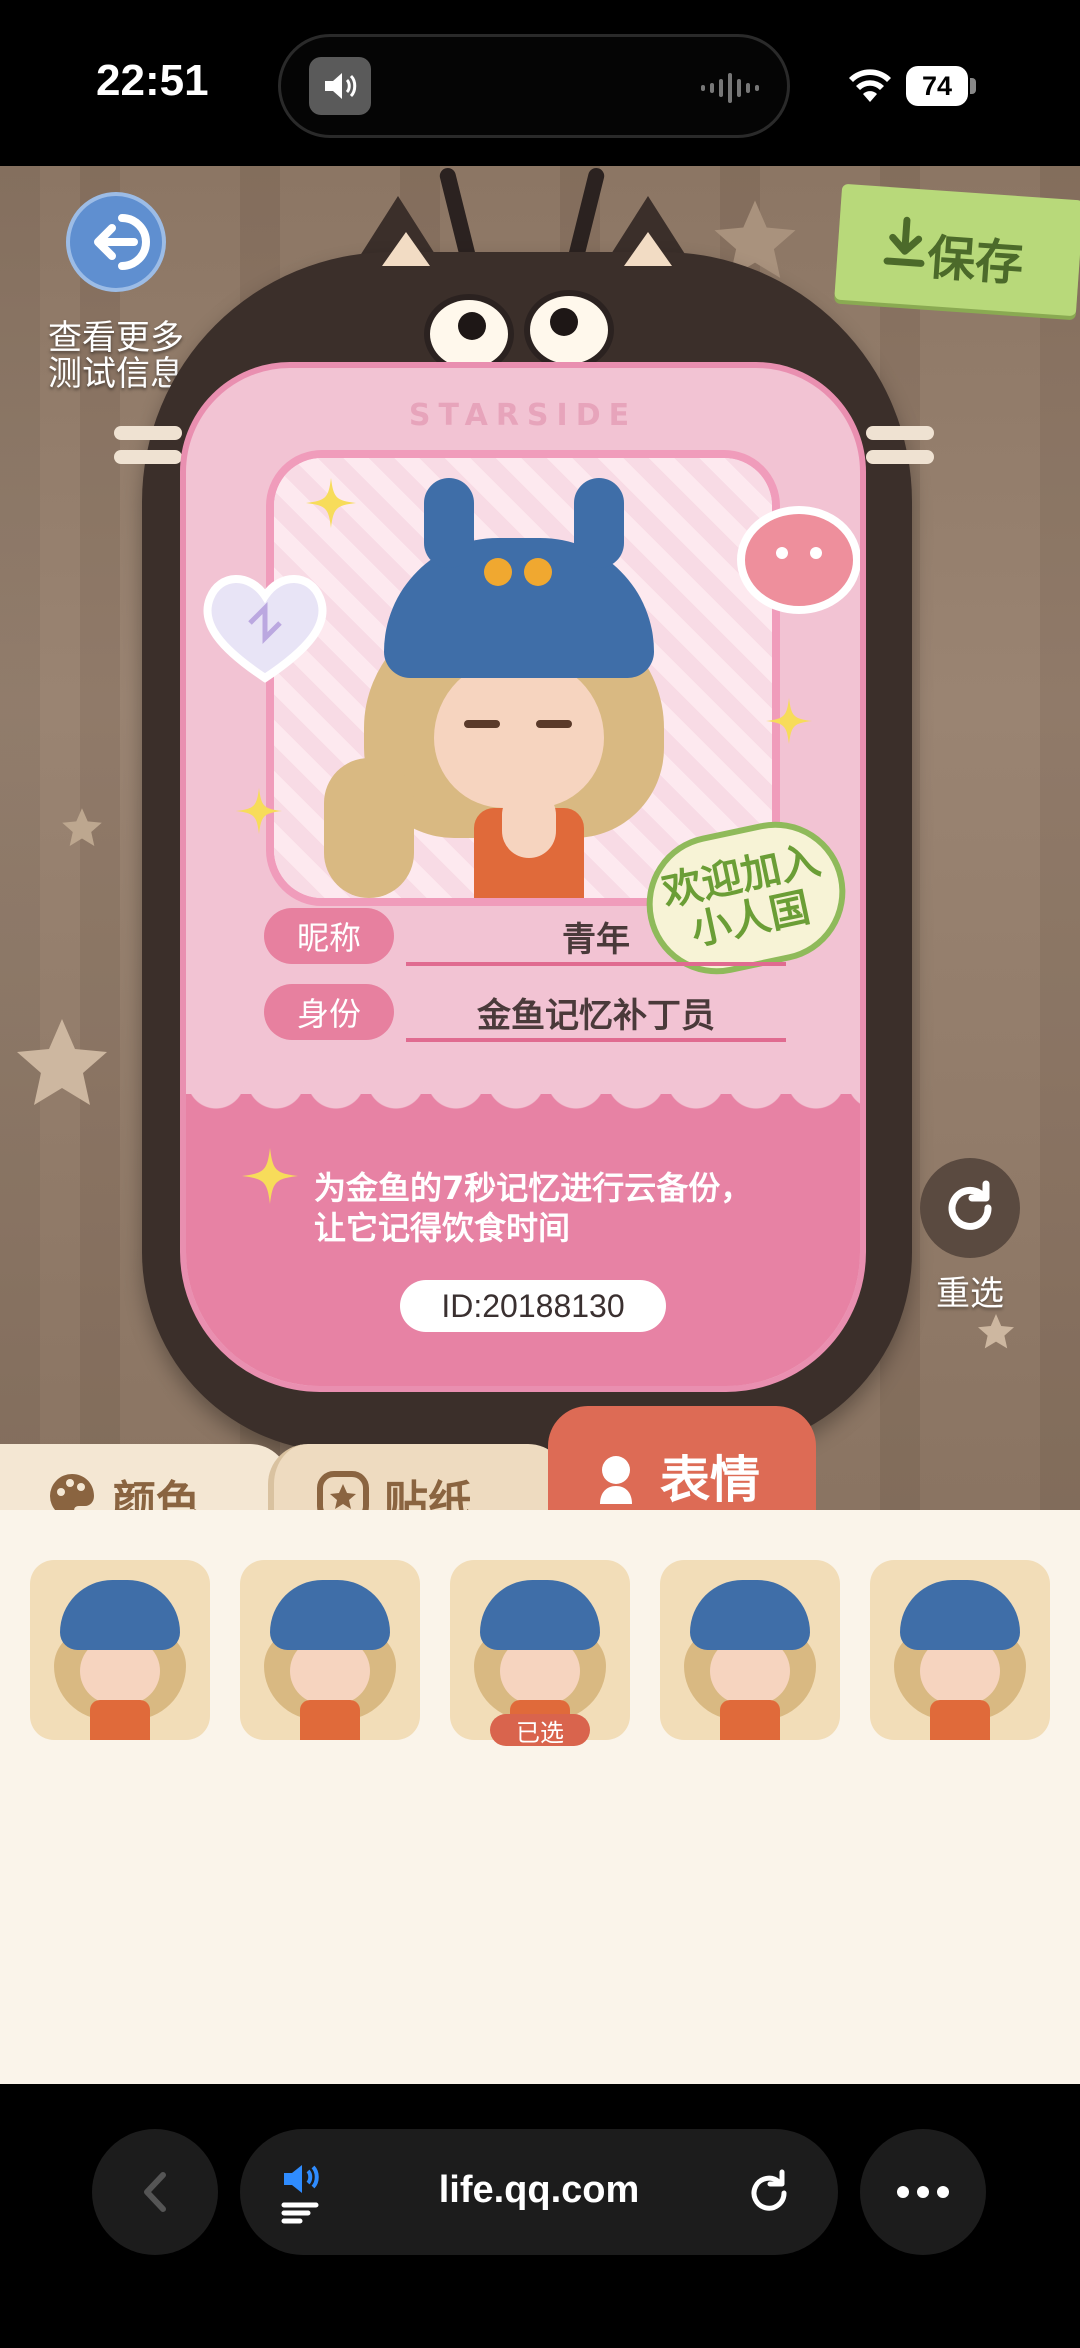 The height and width of the screenshot is (2348, 1080). I want to click on nickname-tag: 昵称, so click(329, 936).